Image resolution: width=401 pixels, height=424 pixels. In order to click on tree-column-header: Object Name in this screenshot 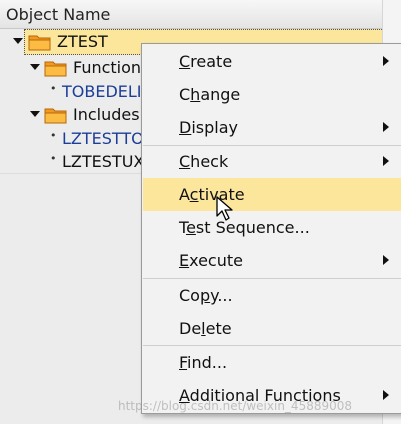, I will do `click(191, 14)`.